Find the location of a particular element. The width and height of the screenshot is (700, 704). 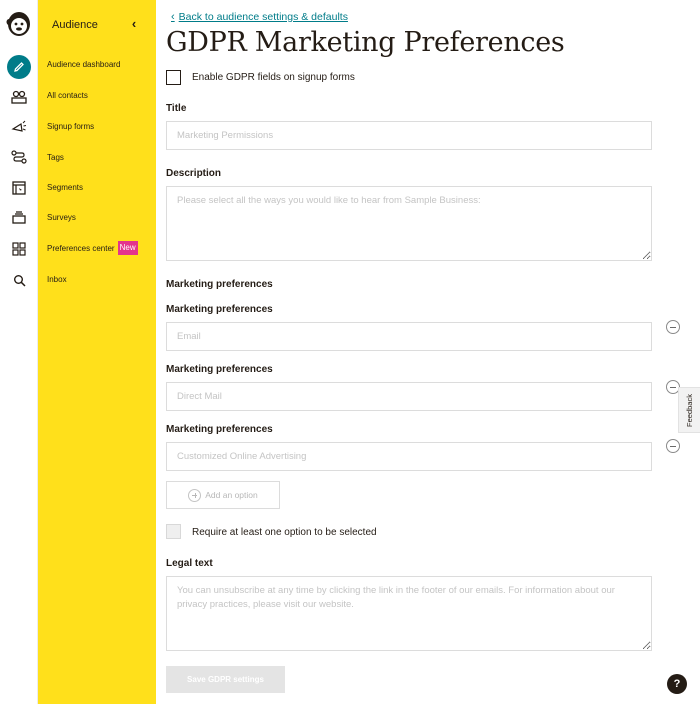

add-option-label: Add an option is located at coordinates (231, 495).